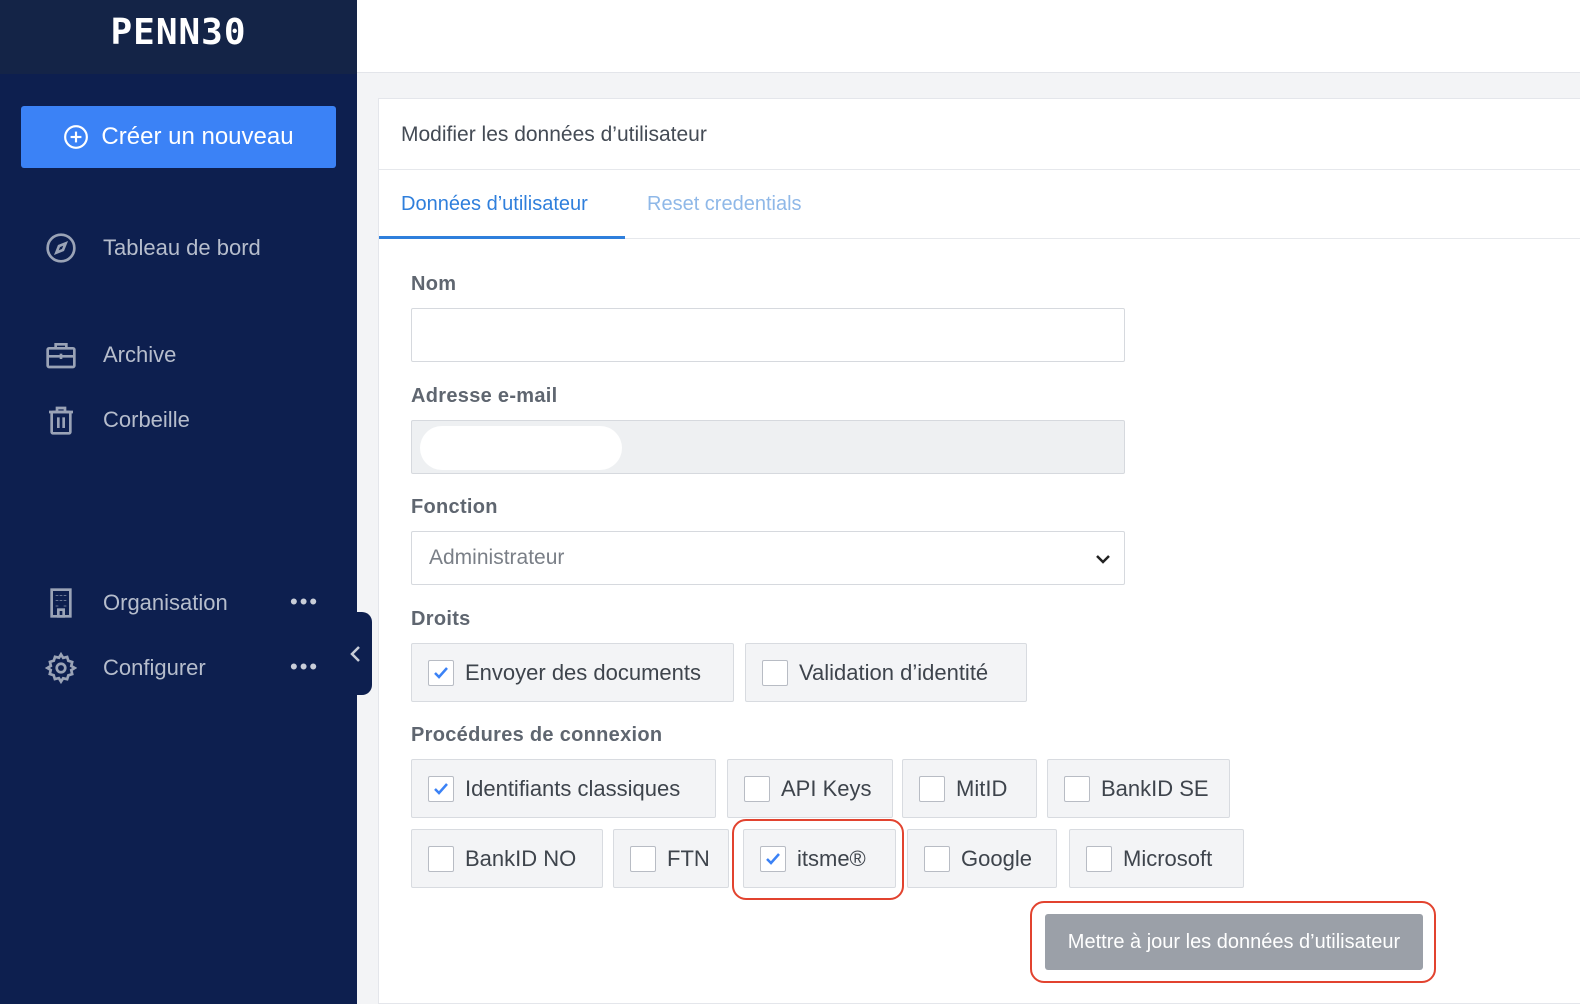 The height and width of the screenshot is (1004, 1580). Describe the element at coordinates (768, 558) in the screenshot. I see `function-select: Administrateur` at that location.